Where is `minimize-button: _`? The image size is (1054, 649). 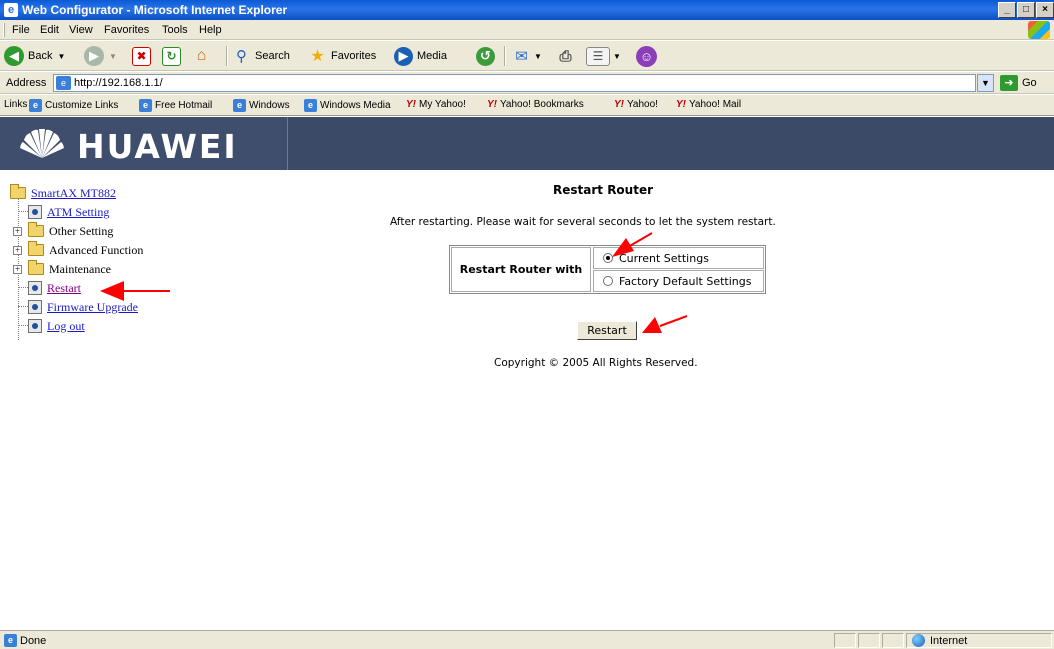
minimize-button: _ is located at coordinates (1007, 10).